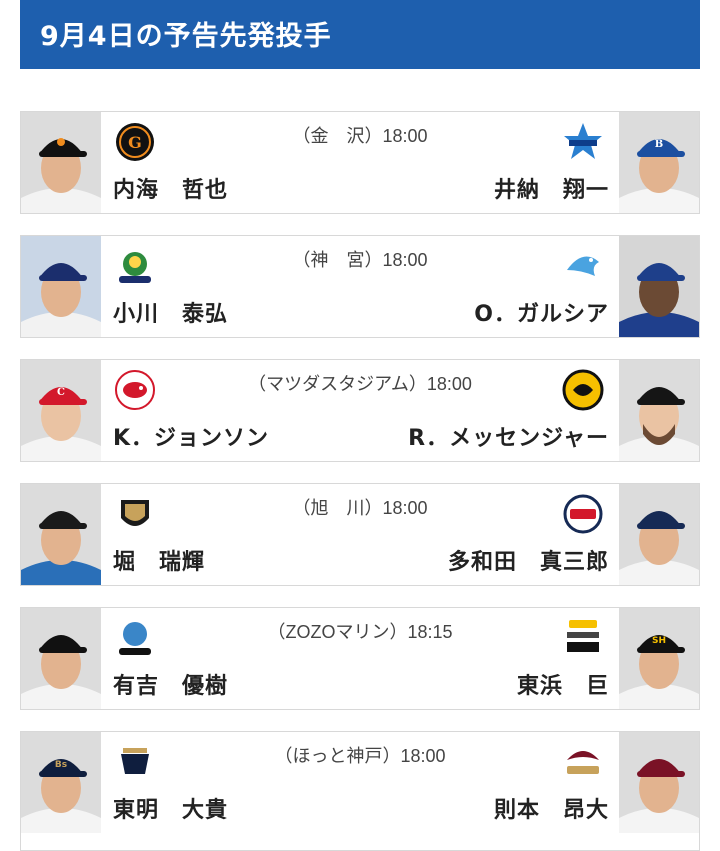 The image size is (720, 851). Describe the element at coordinates (551, 188) in the screenshot. I see `away-pitcher-name: 井納 翔一` at that location.